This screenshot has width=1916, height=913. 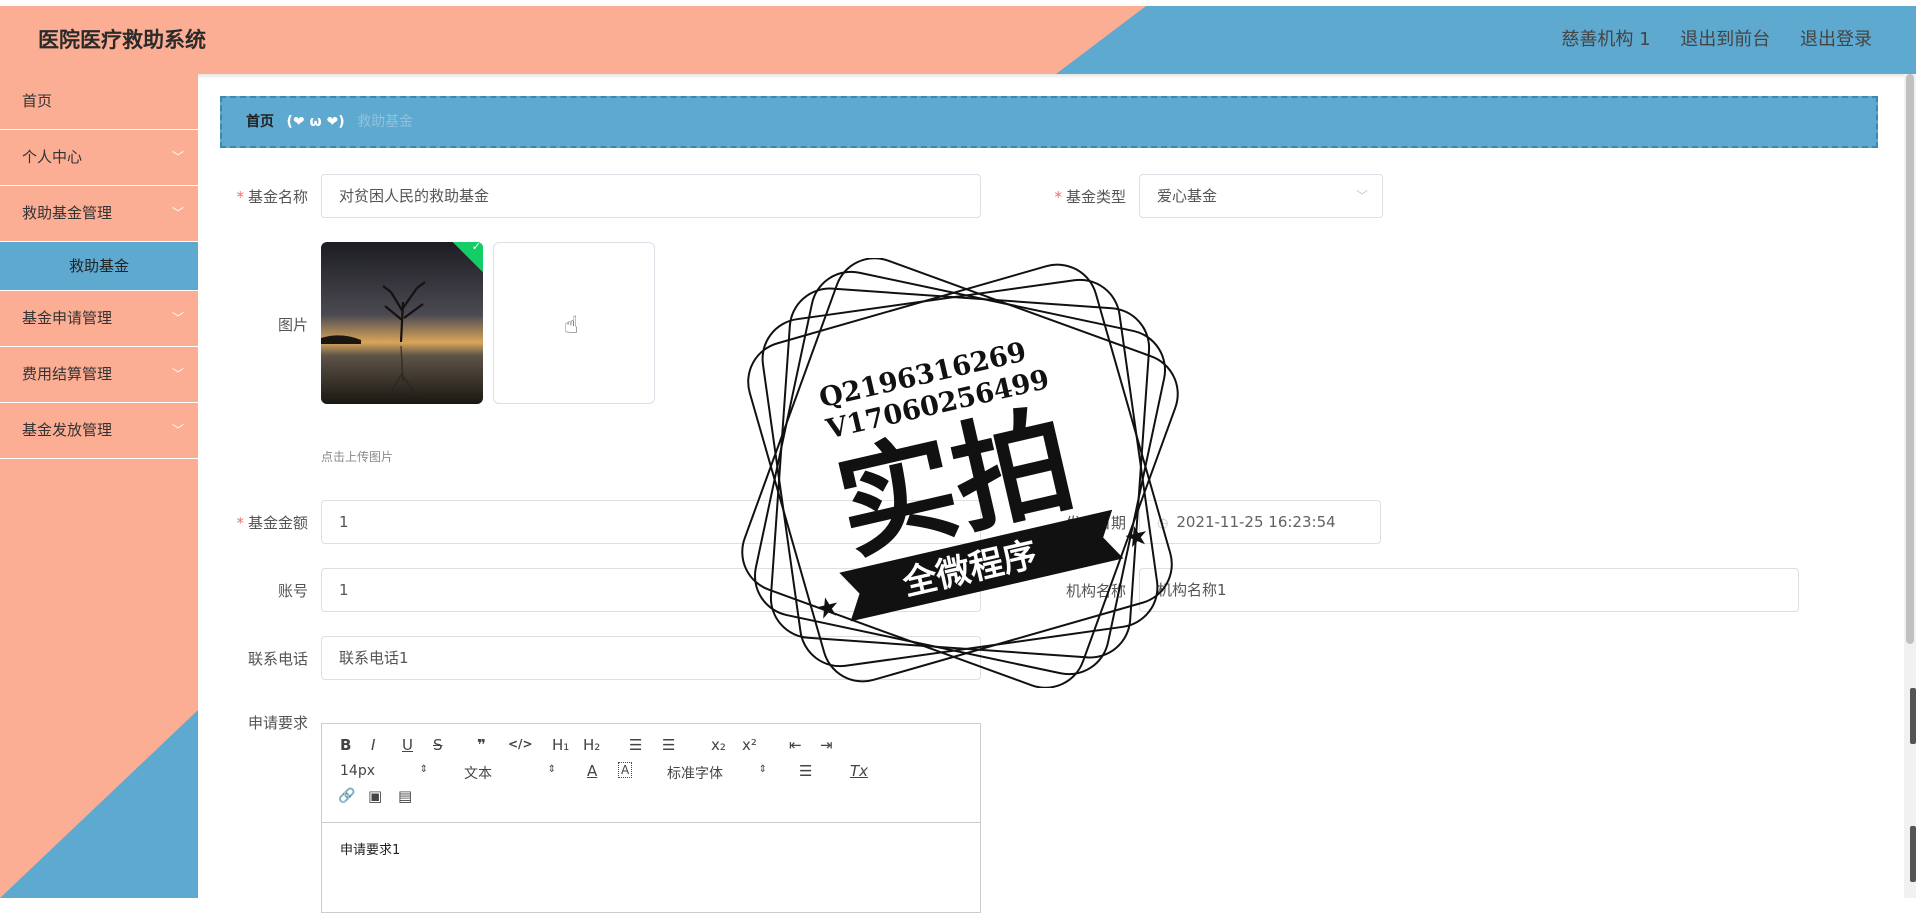 I want to click on publish-date-label: 发布日期, so click(x=1095, y=523).